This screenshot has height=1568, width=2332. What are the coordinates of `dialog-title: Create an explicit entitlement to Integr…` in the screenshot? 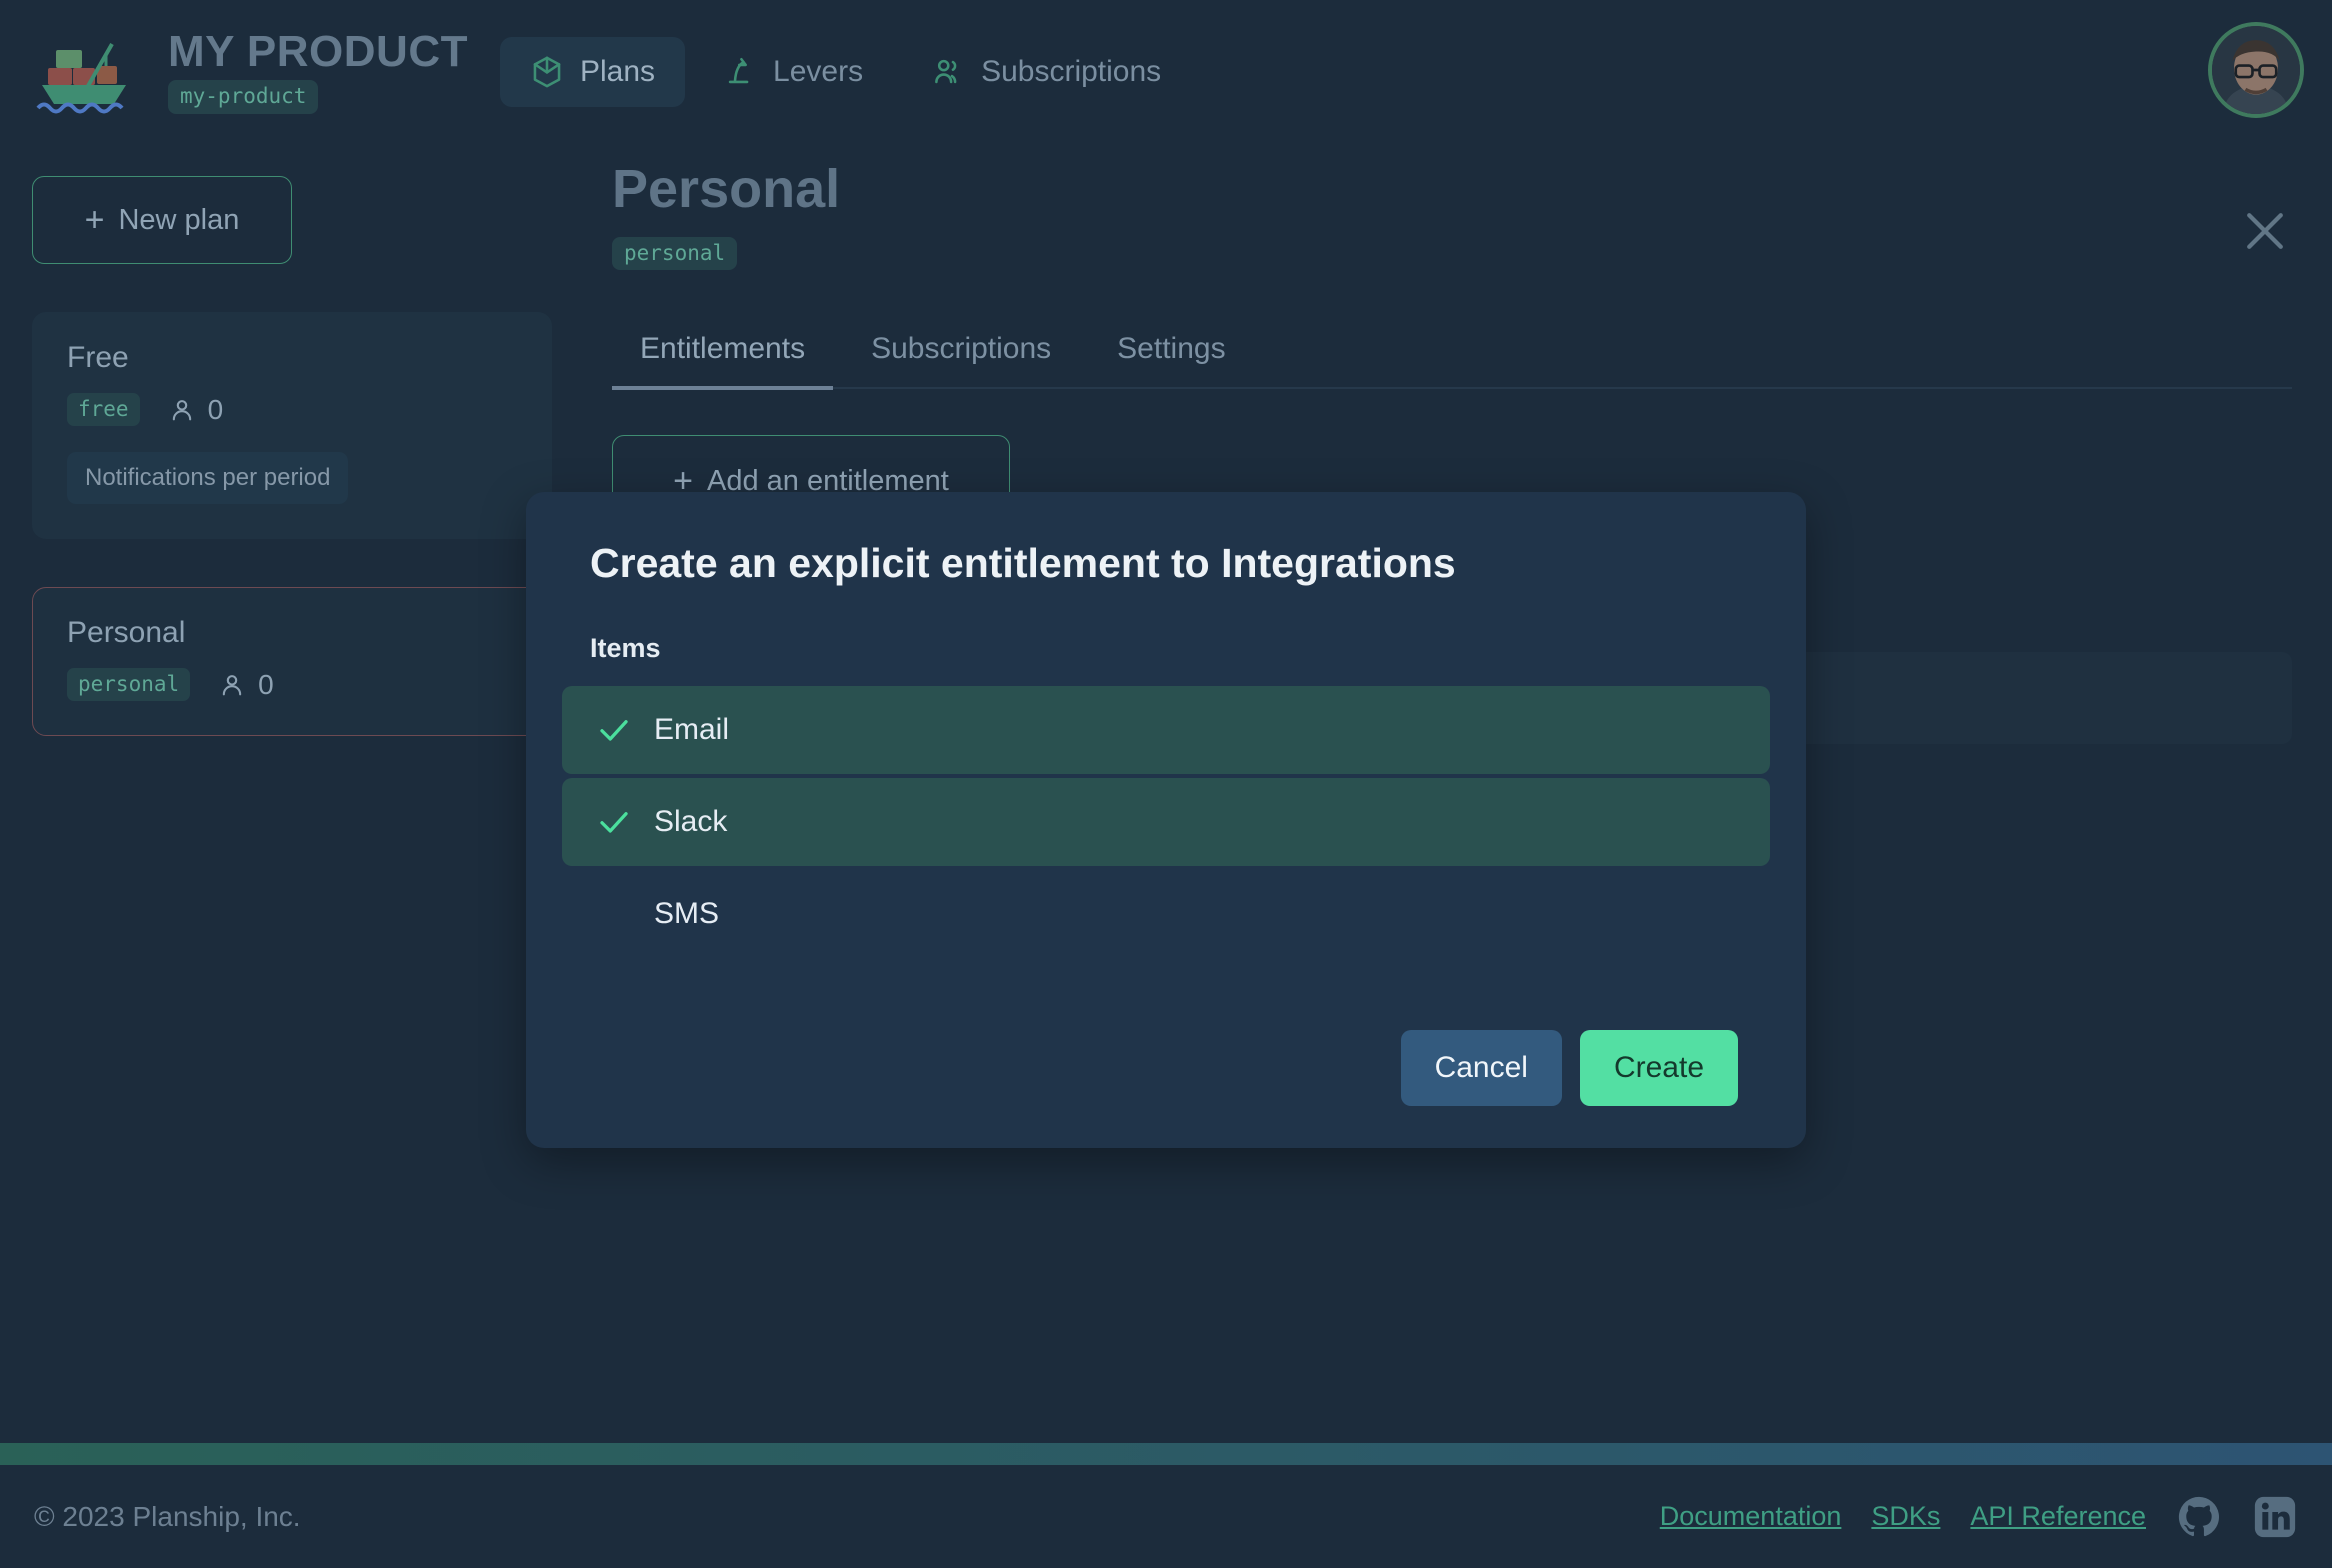 It's located at (1023, 563).